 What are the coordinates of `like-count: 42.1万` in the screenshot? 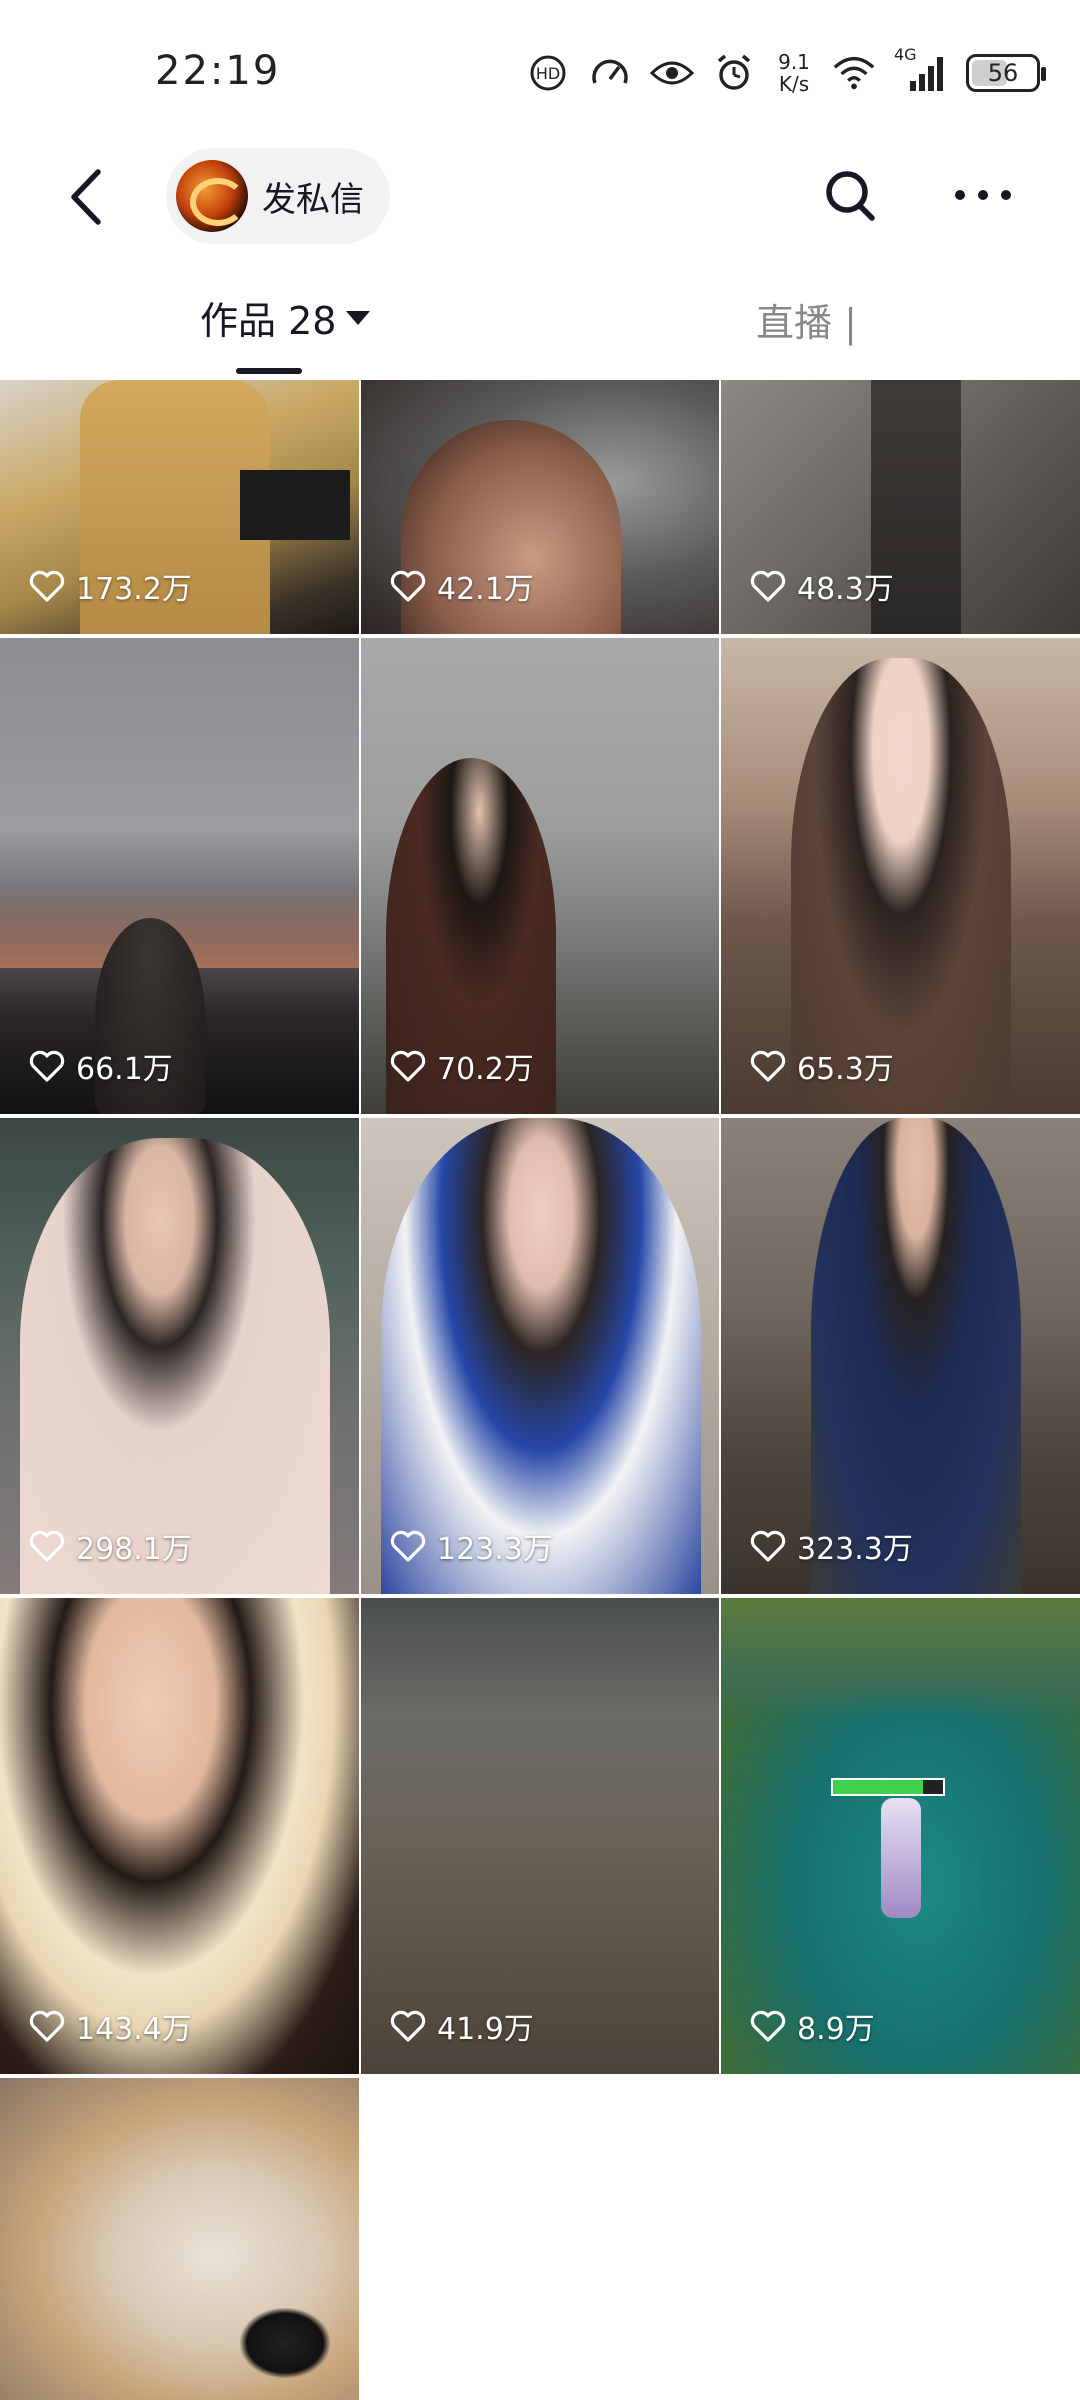 It's located at (461, 586).